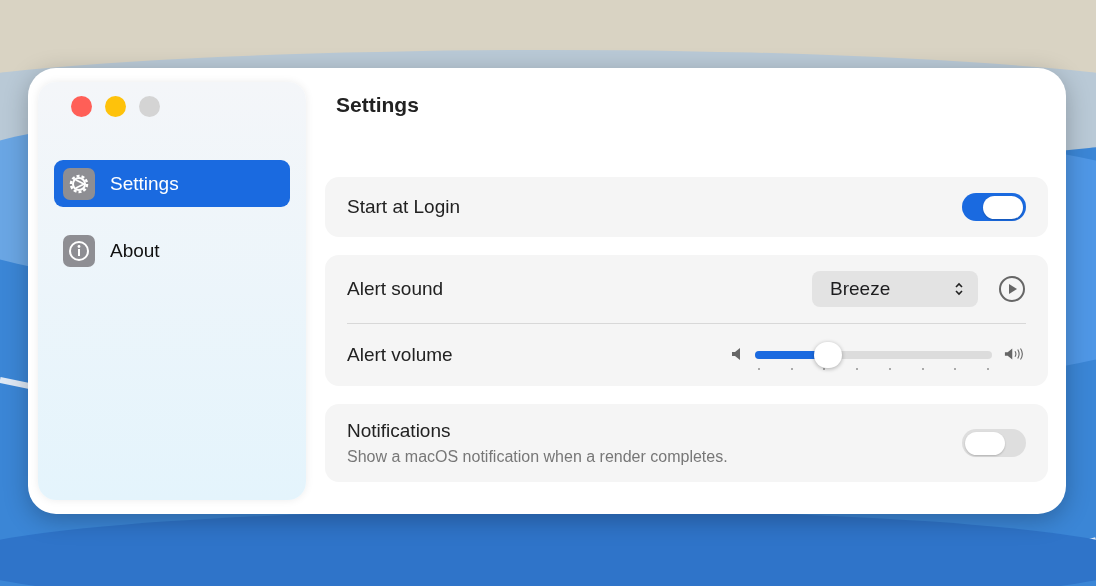 The image size is (1096, 586). I want to click on setting-label: Start at Login, so click(404, 207).